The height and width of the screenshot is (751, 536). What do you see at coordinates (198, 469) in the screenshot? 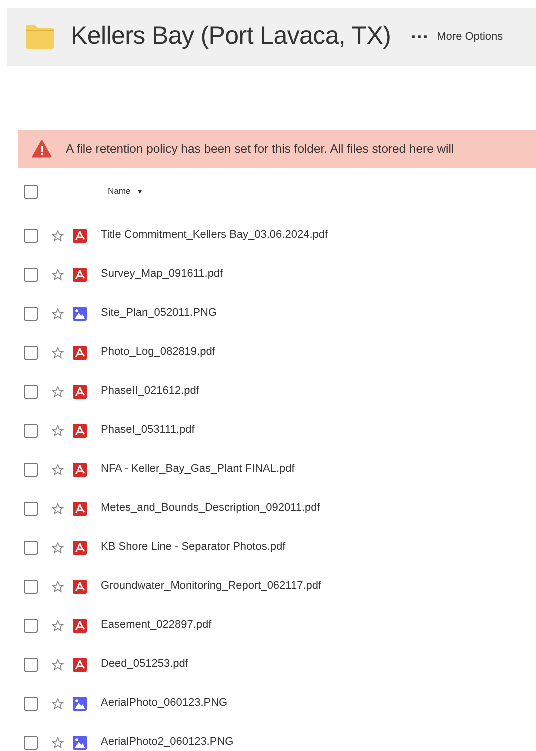
I see `file-name-link: NFA - Keller_Bay_Gas_Plant FINAL.pdf` at bounding box center [198, 469].